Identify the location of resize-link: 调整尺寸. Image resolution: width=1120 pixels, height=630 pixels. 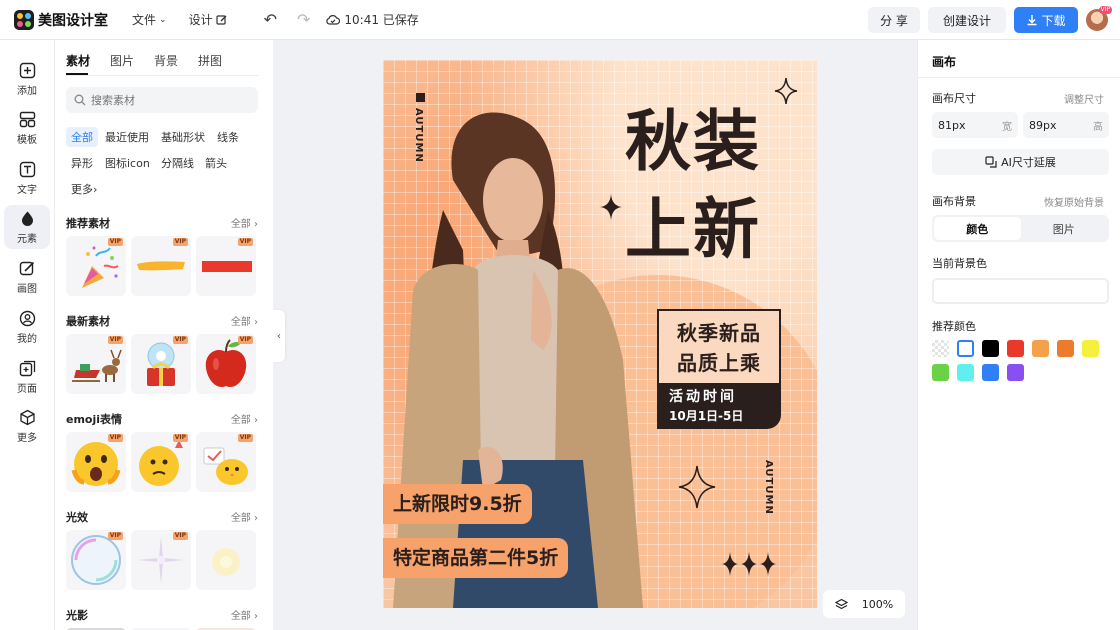
(1084, 98).